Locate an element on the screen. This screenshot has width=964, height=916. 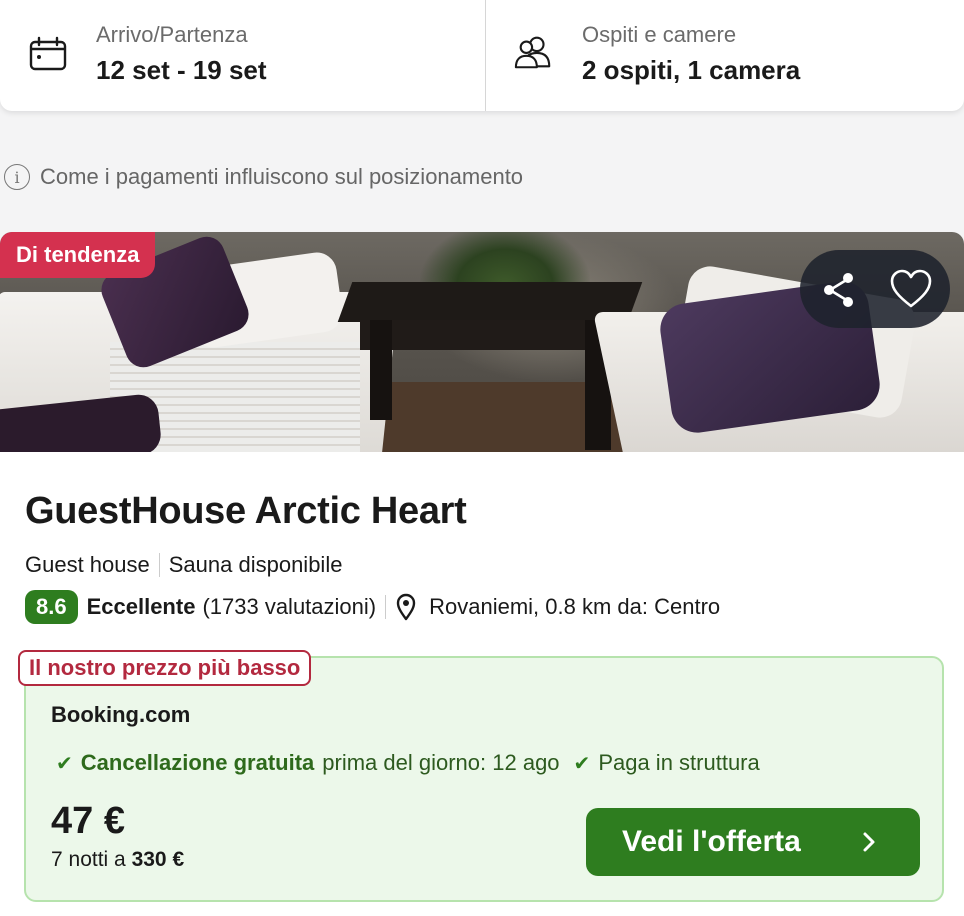
dates-selector: Arrivo/Partenza 12 set - 19 set is located at coordinates (242, 55).